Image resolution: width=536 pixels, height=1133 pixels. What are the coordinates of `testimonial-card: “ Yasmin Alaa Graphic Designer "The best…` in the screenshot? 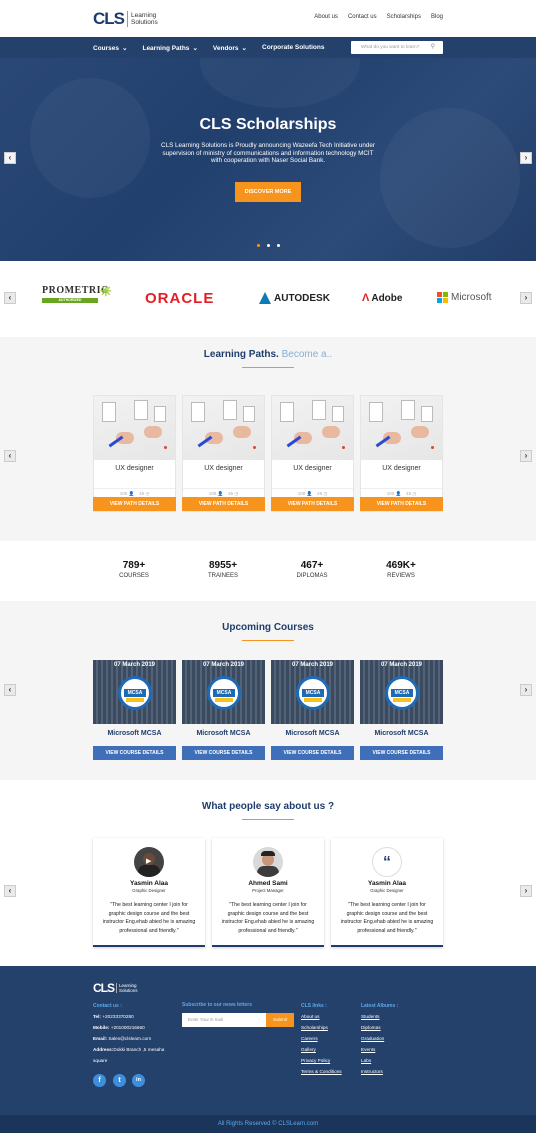 It's located at (387, 892).